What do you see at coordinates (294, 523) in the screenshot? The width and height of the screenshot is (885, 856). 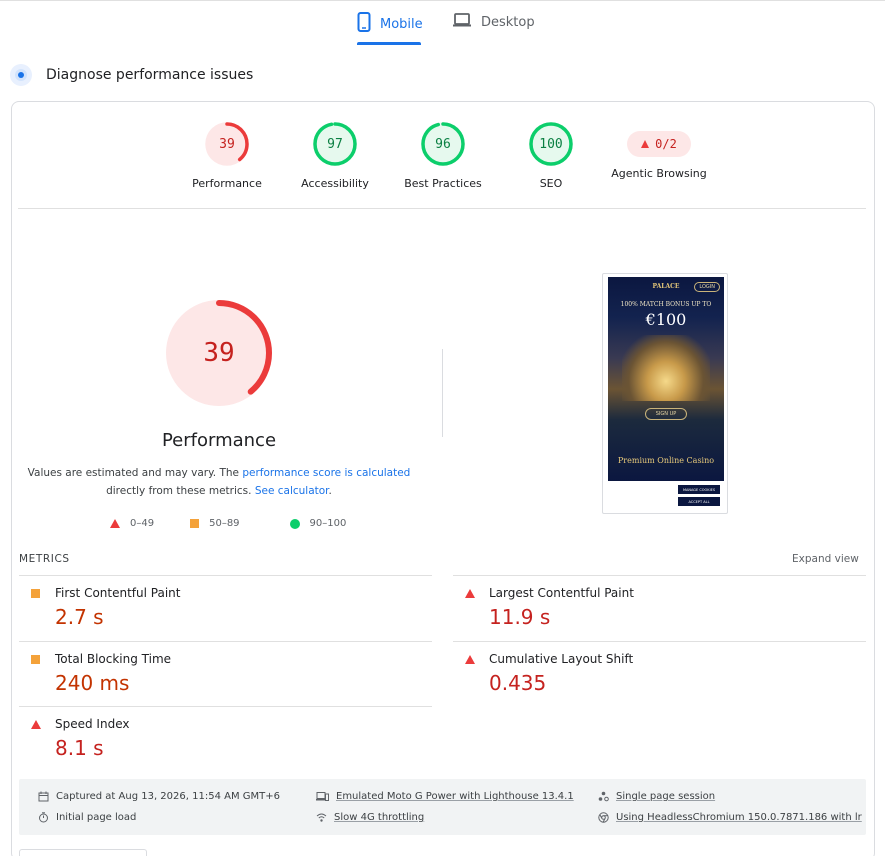 I see `pass-circle-icon` at bounding box center [294, 523].